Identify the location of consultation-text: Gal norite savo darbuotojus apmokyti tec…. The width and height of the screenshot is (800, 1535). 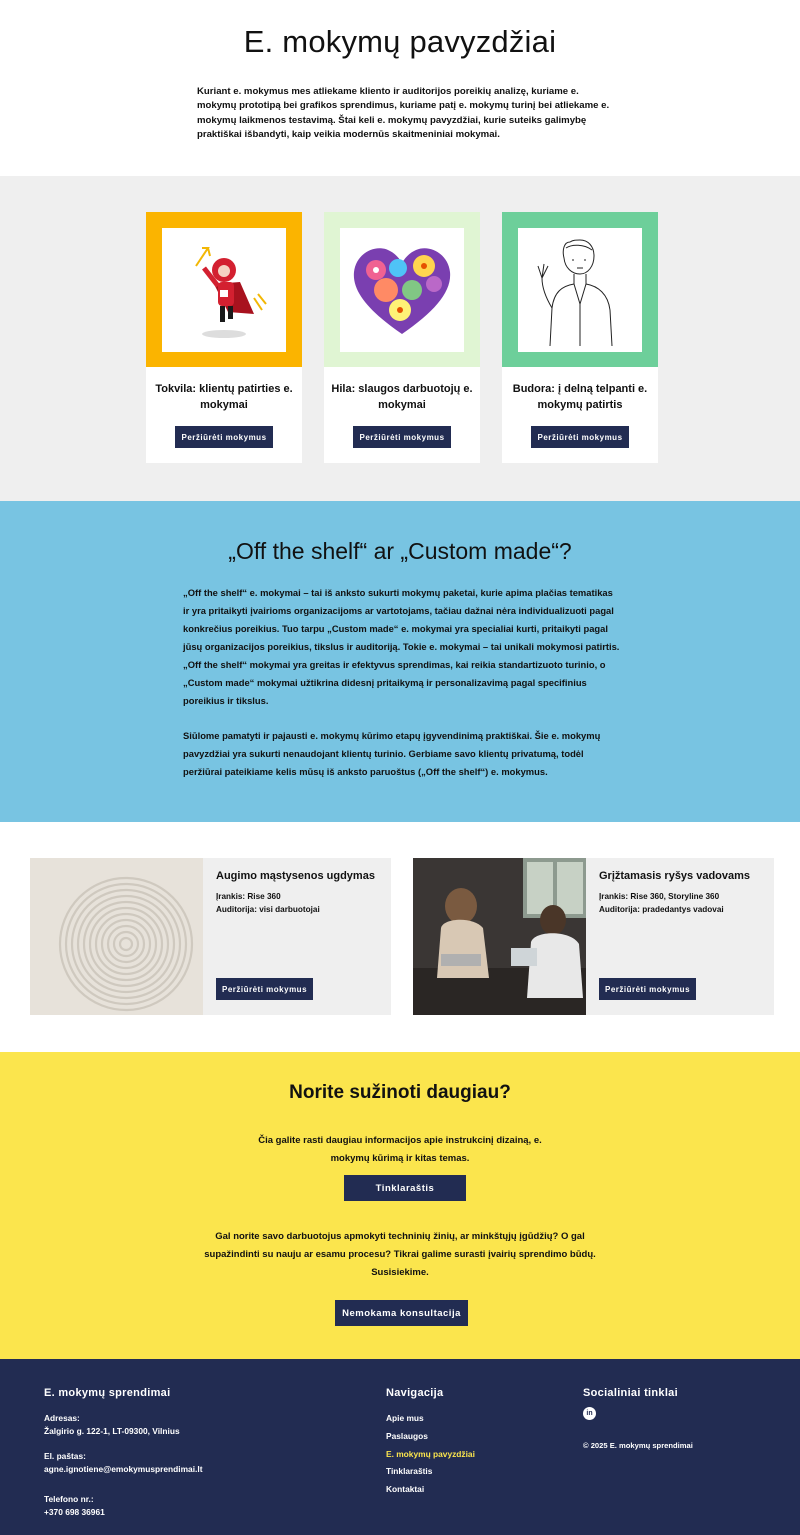
(400, 1254).